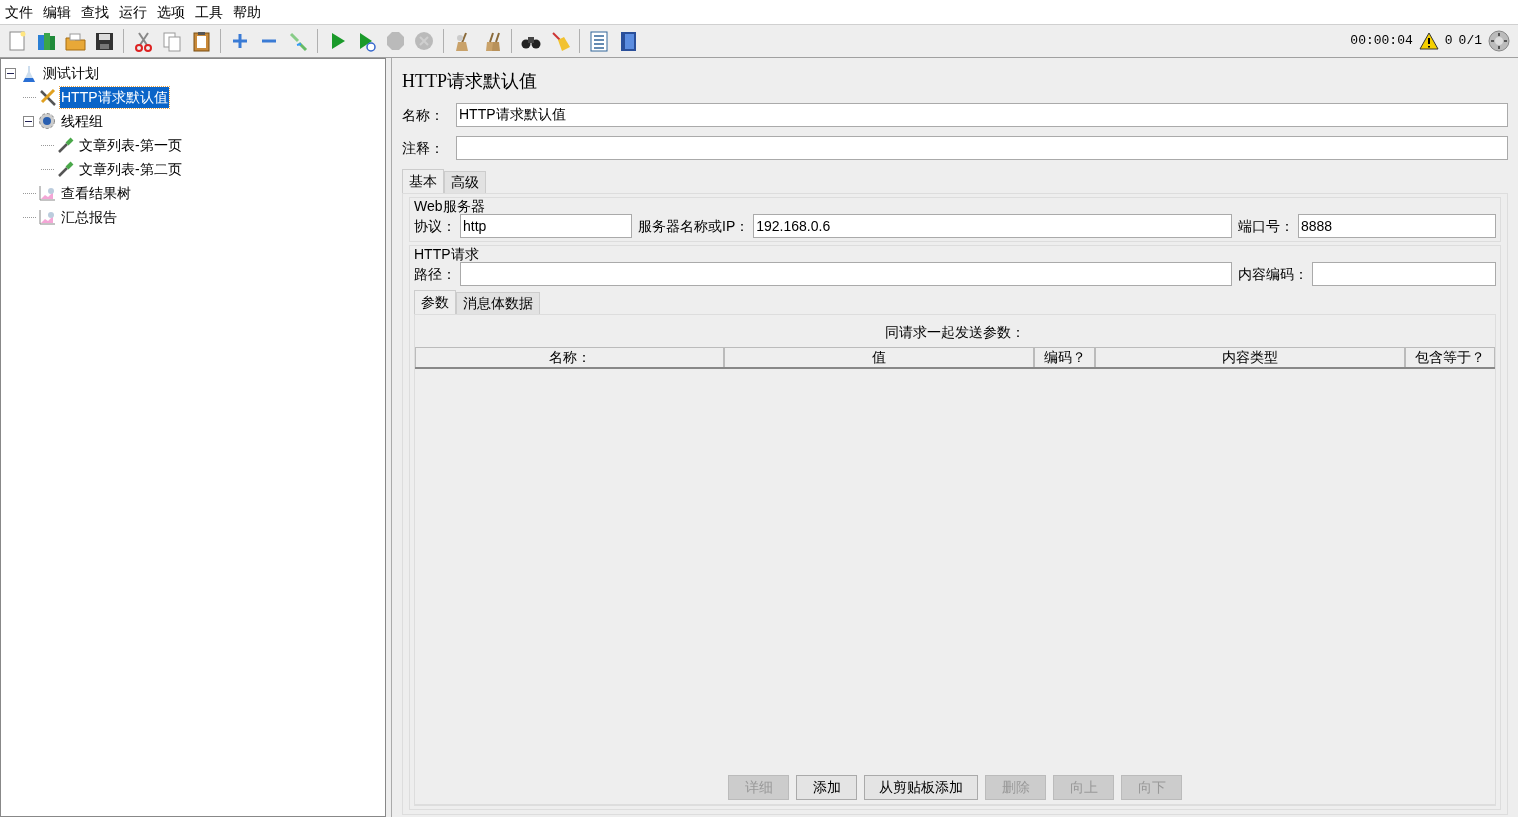 The height and width of the screenshot is (817, 1518). I want to click on menu-item: 选项, so click(171, 12).